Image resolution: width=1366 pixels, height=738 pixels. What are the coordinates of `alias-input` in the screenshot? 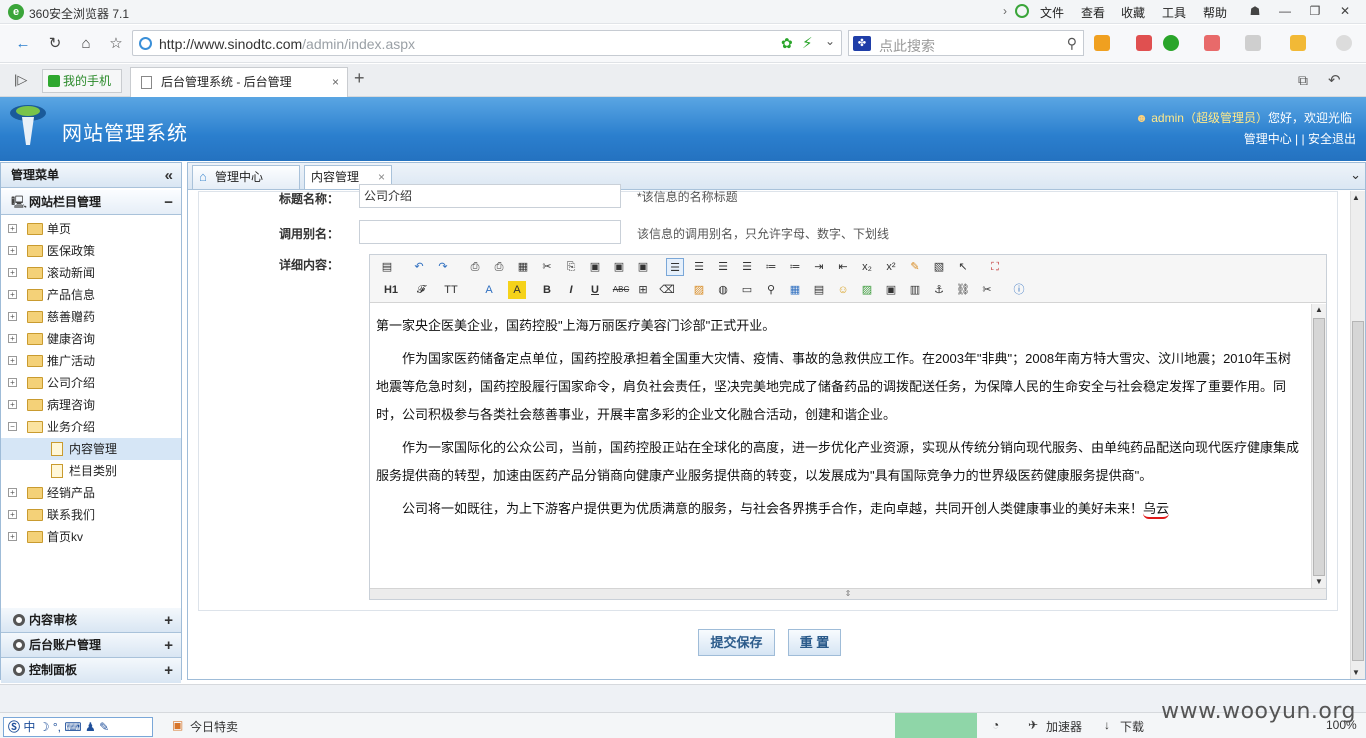 It's located at (490, 232).